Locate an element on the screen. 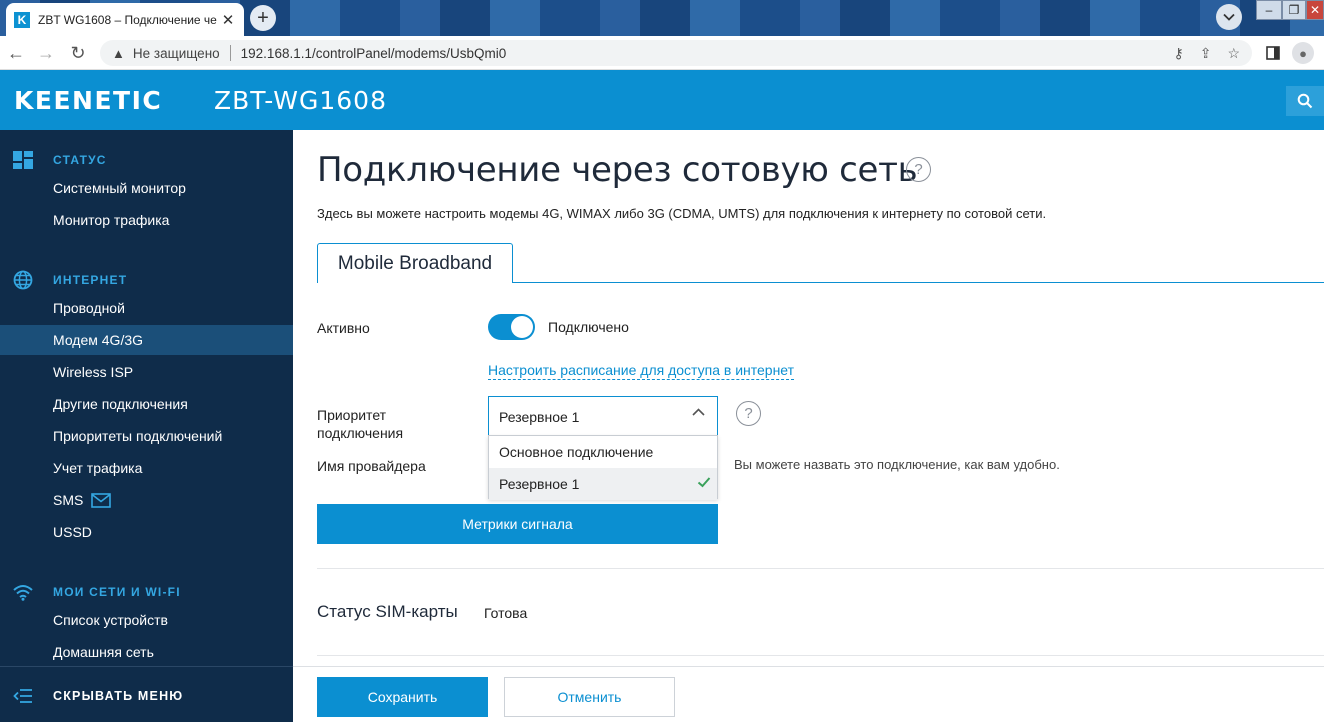 Image resolution: width=1324 pixels, height=722 pixels. new-tab-button: + is located at coordinates (263, 18).